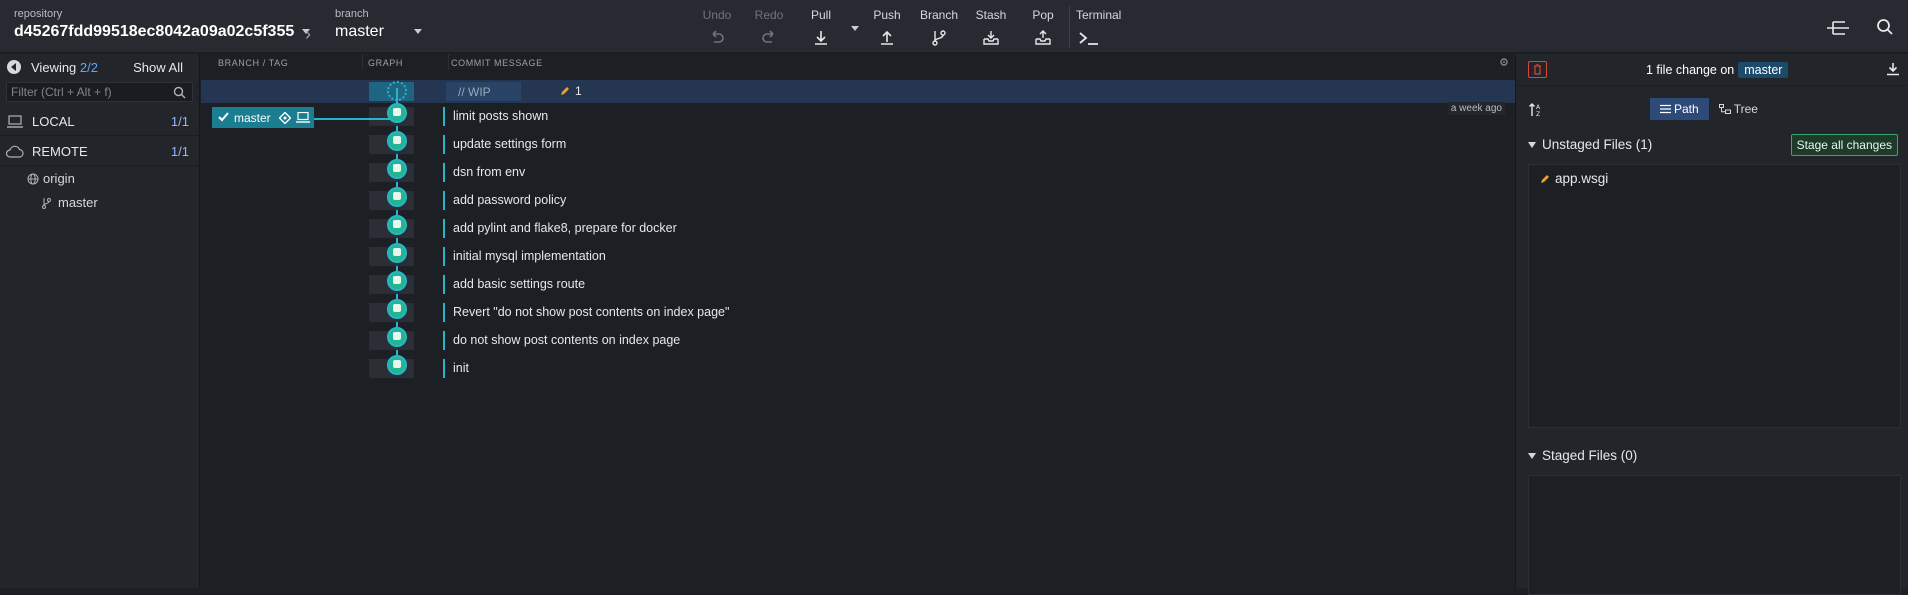  I want to click on undo-label: Undo, so click(717, 15).